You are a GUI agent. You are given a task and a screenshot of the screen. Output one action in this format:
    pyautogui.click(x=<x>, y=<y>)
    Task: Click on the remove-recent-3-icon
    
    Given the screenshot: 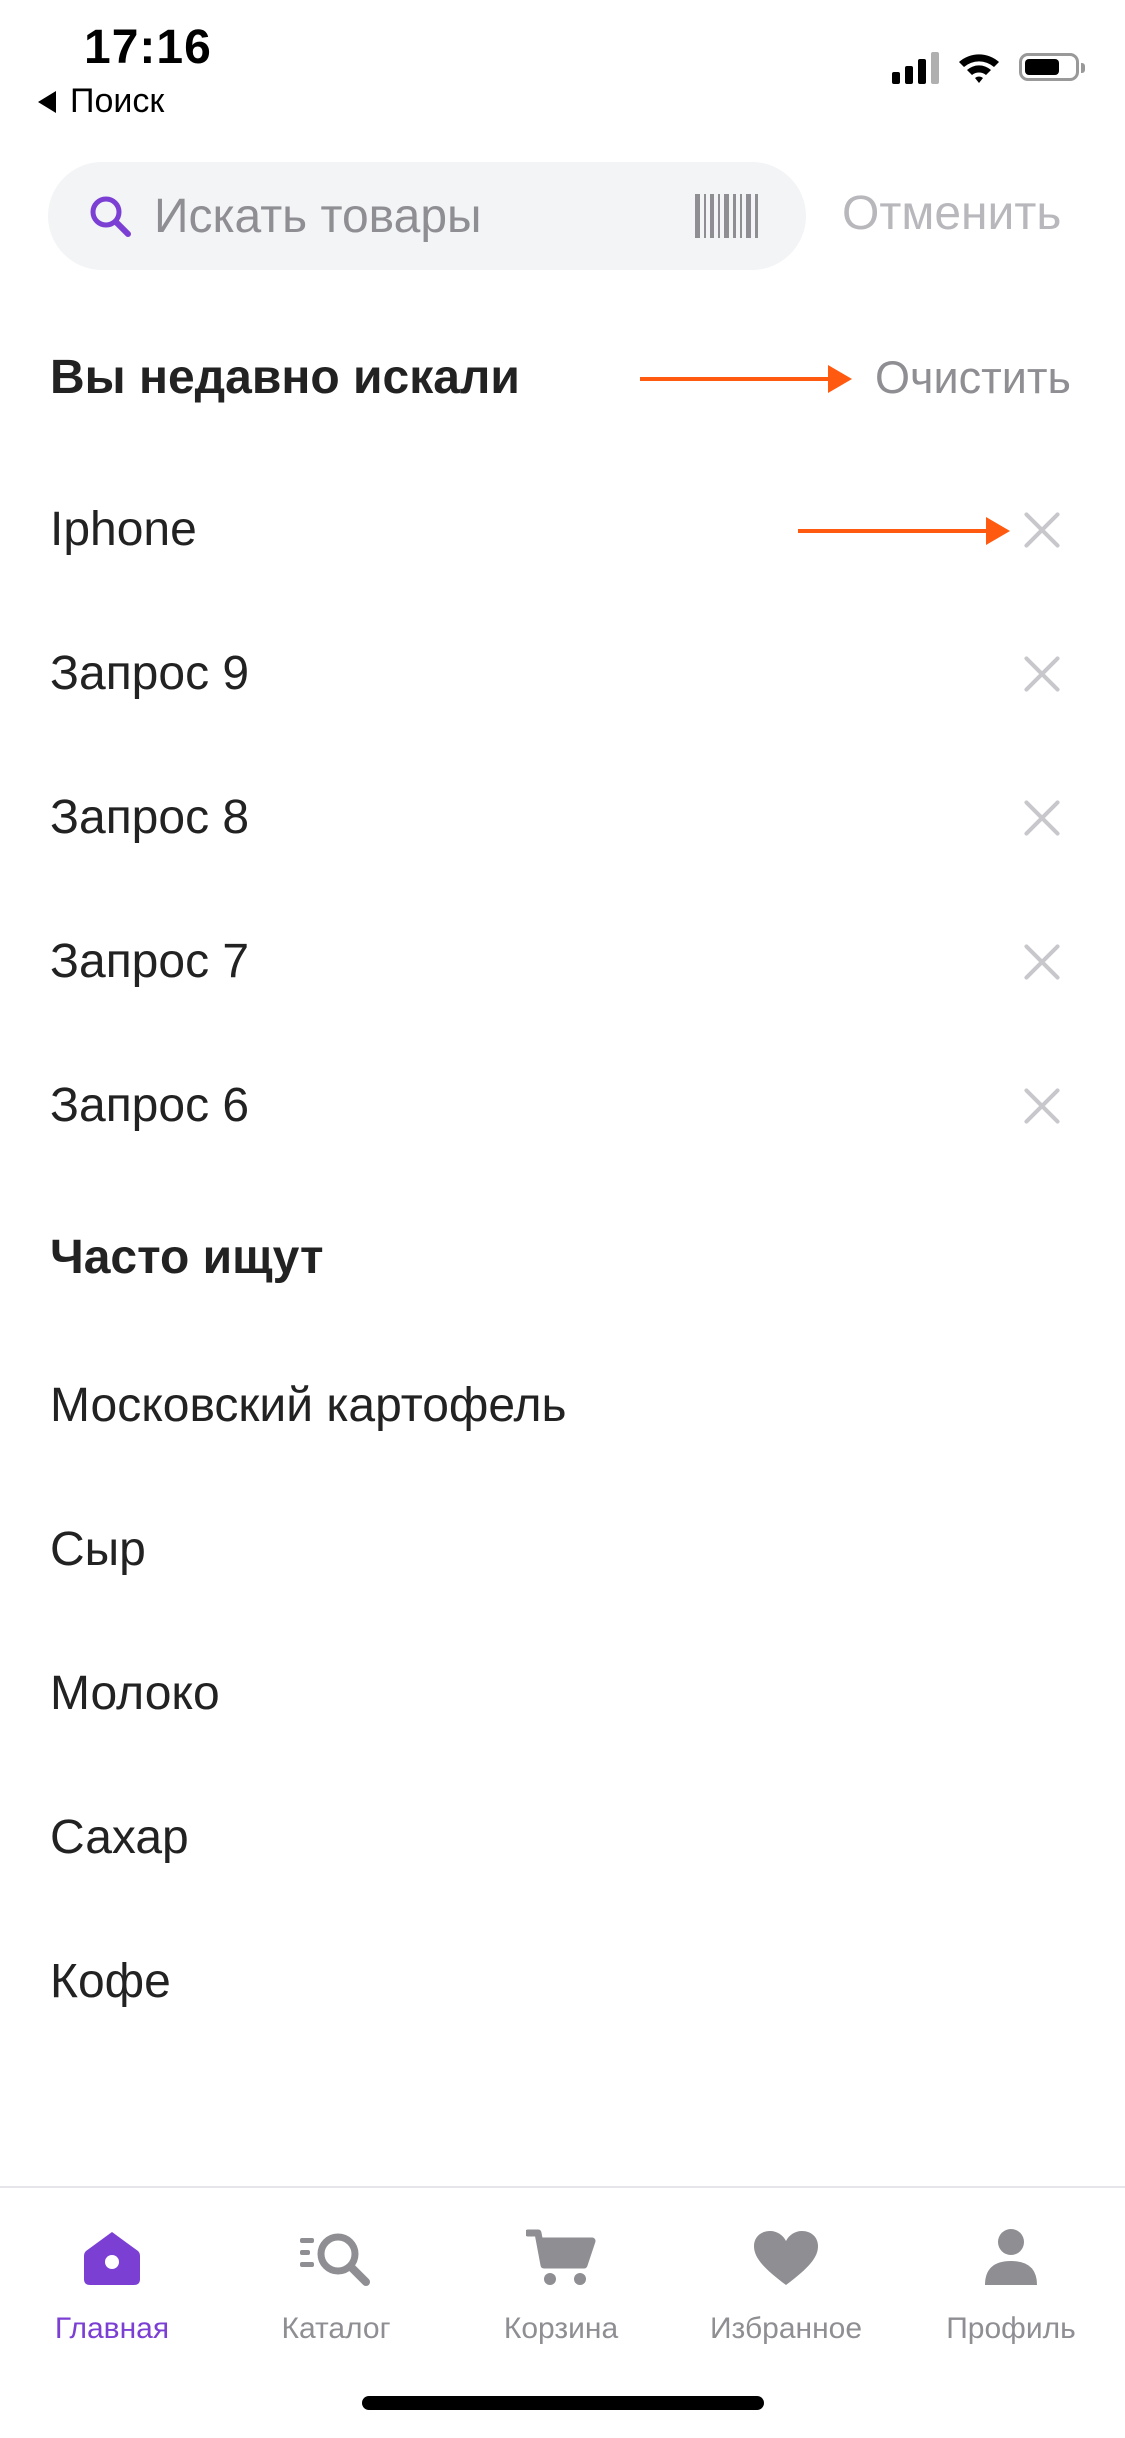 What is the action you would take?
    pyautogui.click(x=1042, y=962)
    